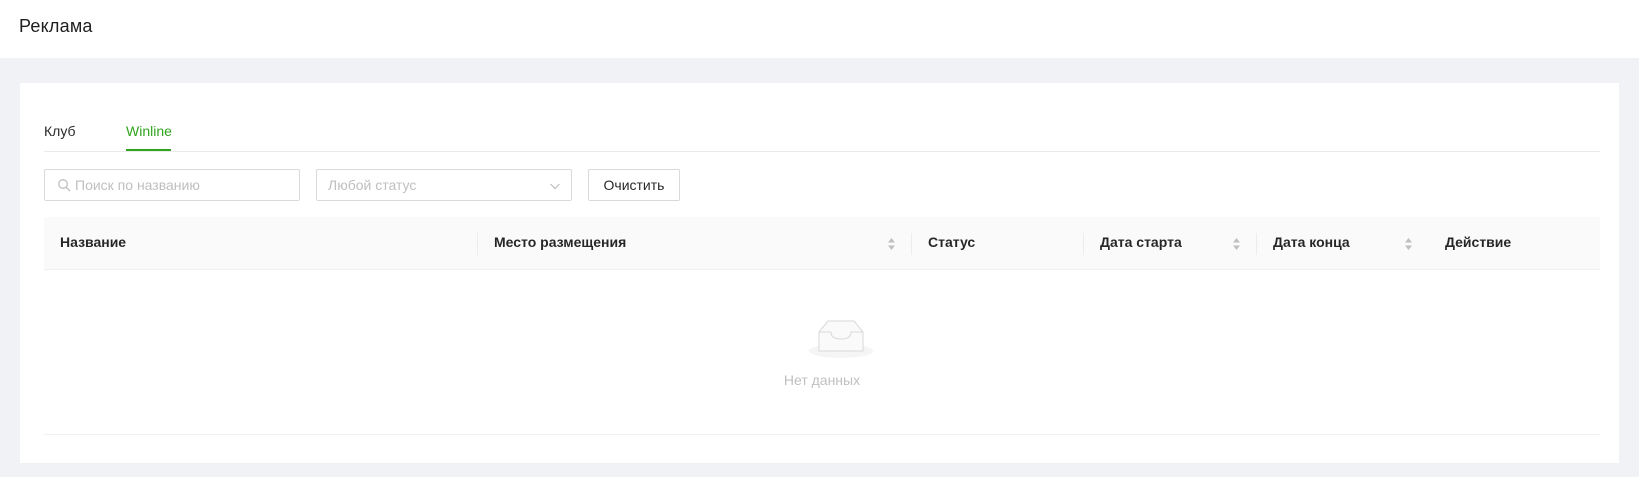 Image resolution: width=1639 pixels, height=477 pixels. Describe the element at coordinates (56, 26) in the screenshot. I see `page-title: Реклама` at that location.